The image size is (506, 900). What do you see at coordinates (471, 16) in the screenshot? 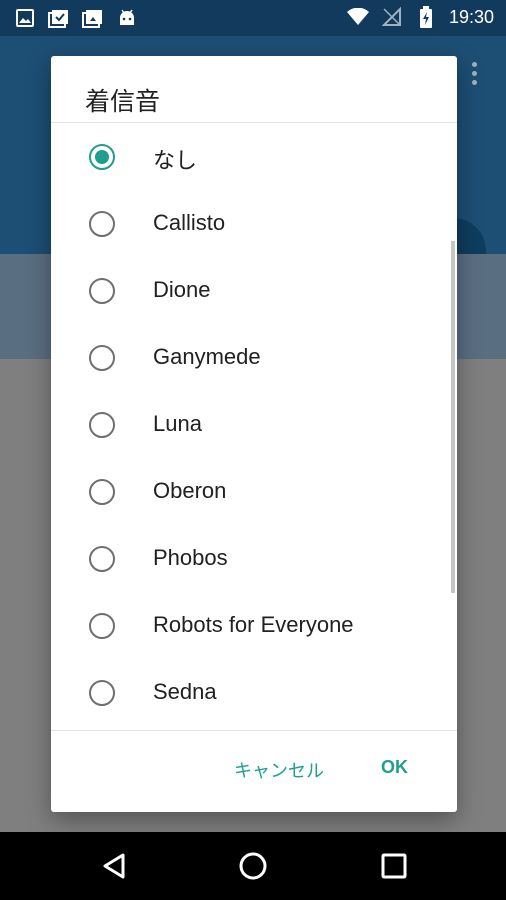
I see `clock: 19:30` at bounding box center [471, 16].